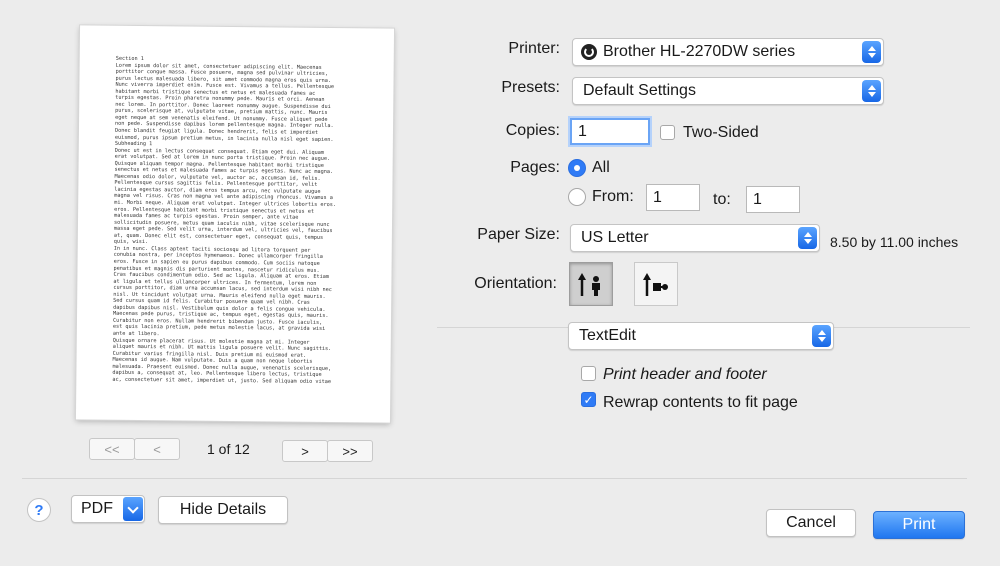  Describe the element at coordinates (757, 199) in the screenshot. I see `to-page-value: 1` at that location.